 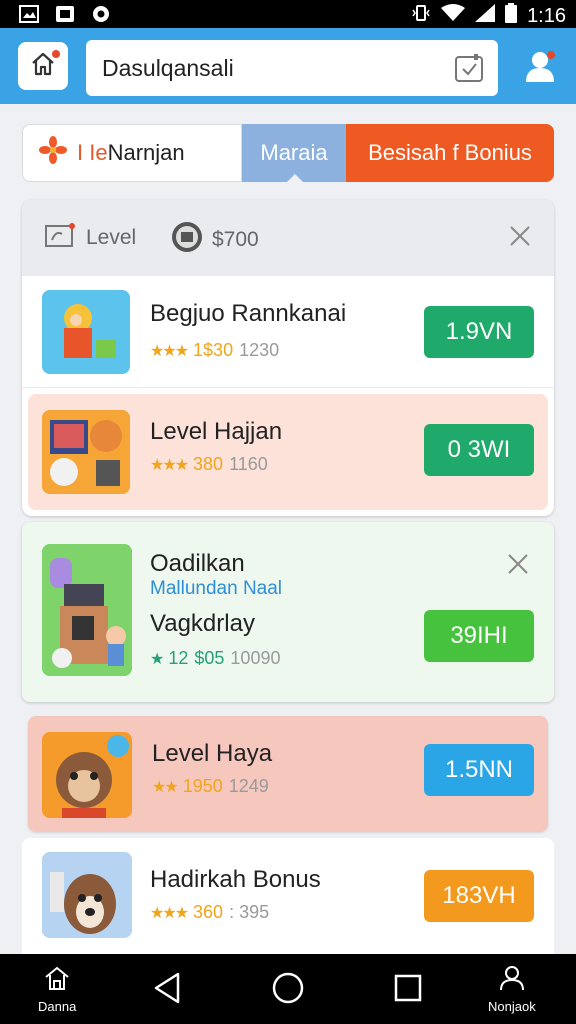 What do you see at coordinates (248, 313) in the screenshot?
I see `item-title: Begjuo Rannkanai` at bounding box center [248, 313].